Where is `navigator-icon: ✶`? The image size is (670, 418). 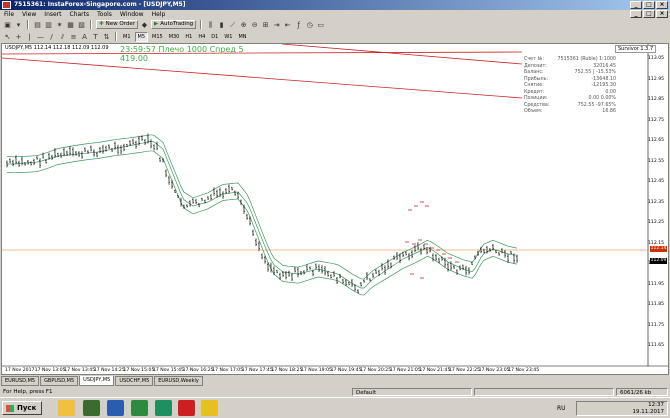
navigator-icon: ✶ is located at coordinates (59, 24).